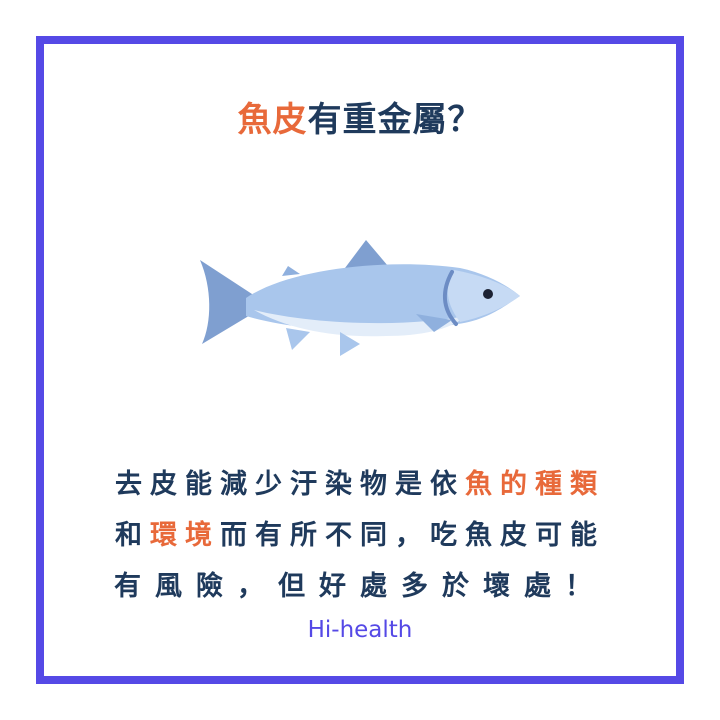 The image size is (720, 720). What do you see at coordinates (360, 630) in the screenshot?
I see `brand-label: Hi-health` at bounding box center [360, 630].